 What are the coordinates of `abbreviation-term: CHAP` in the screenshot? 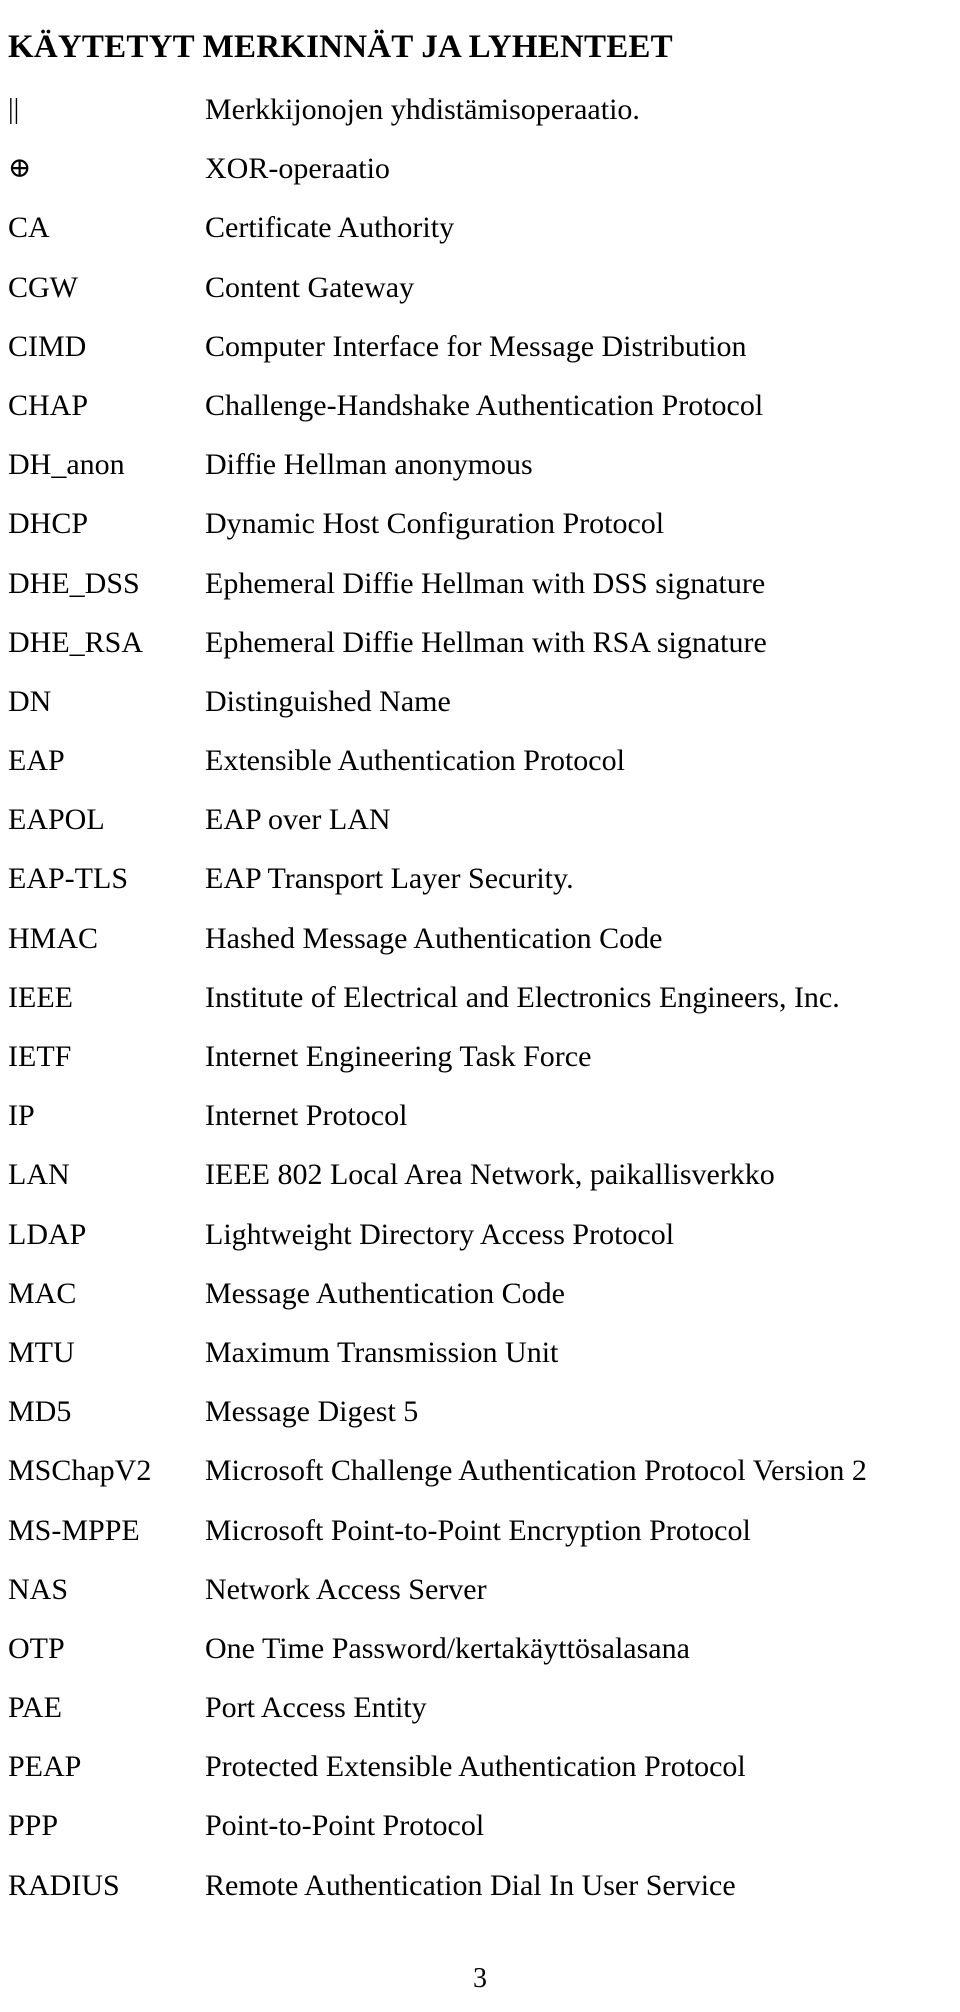 It's located at (48, 405).